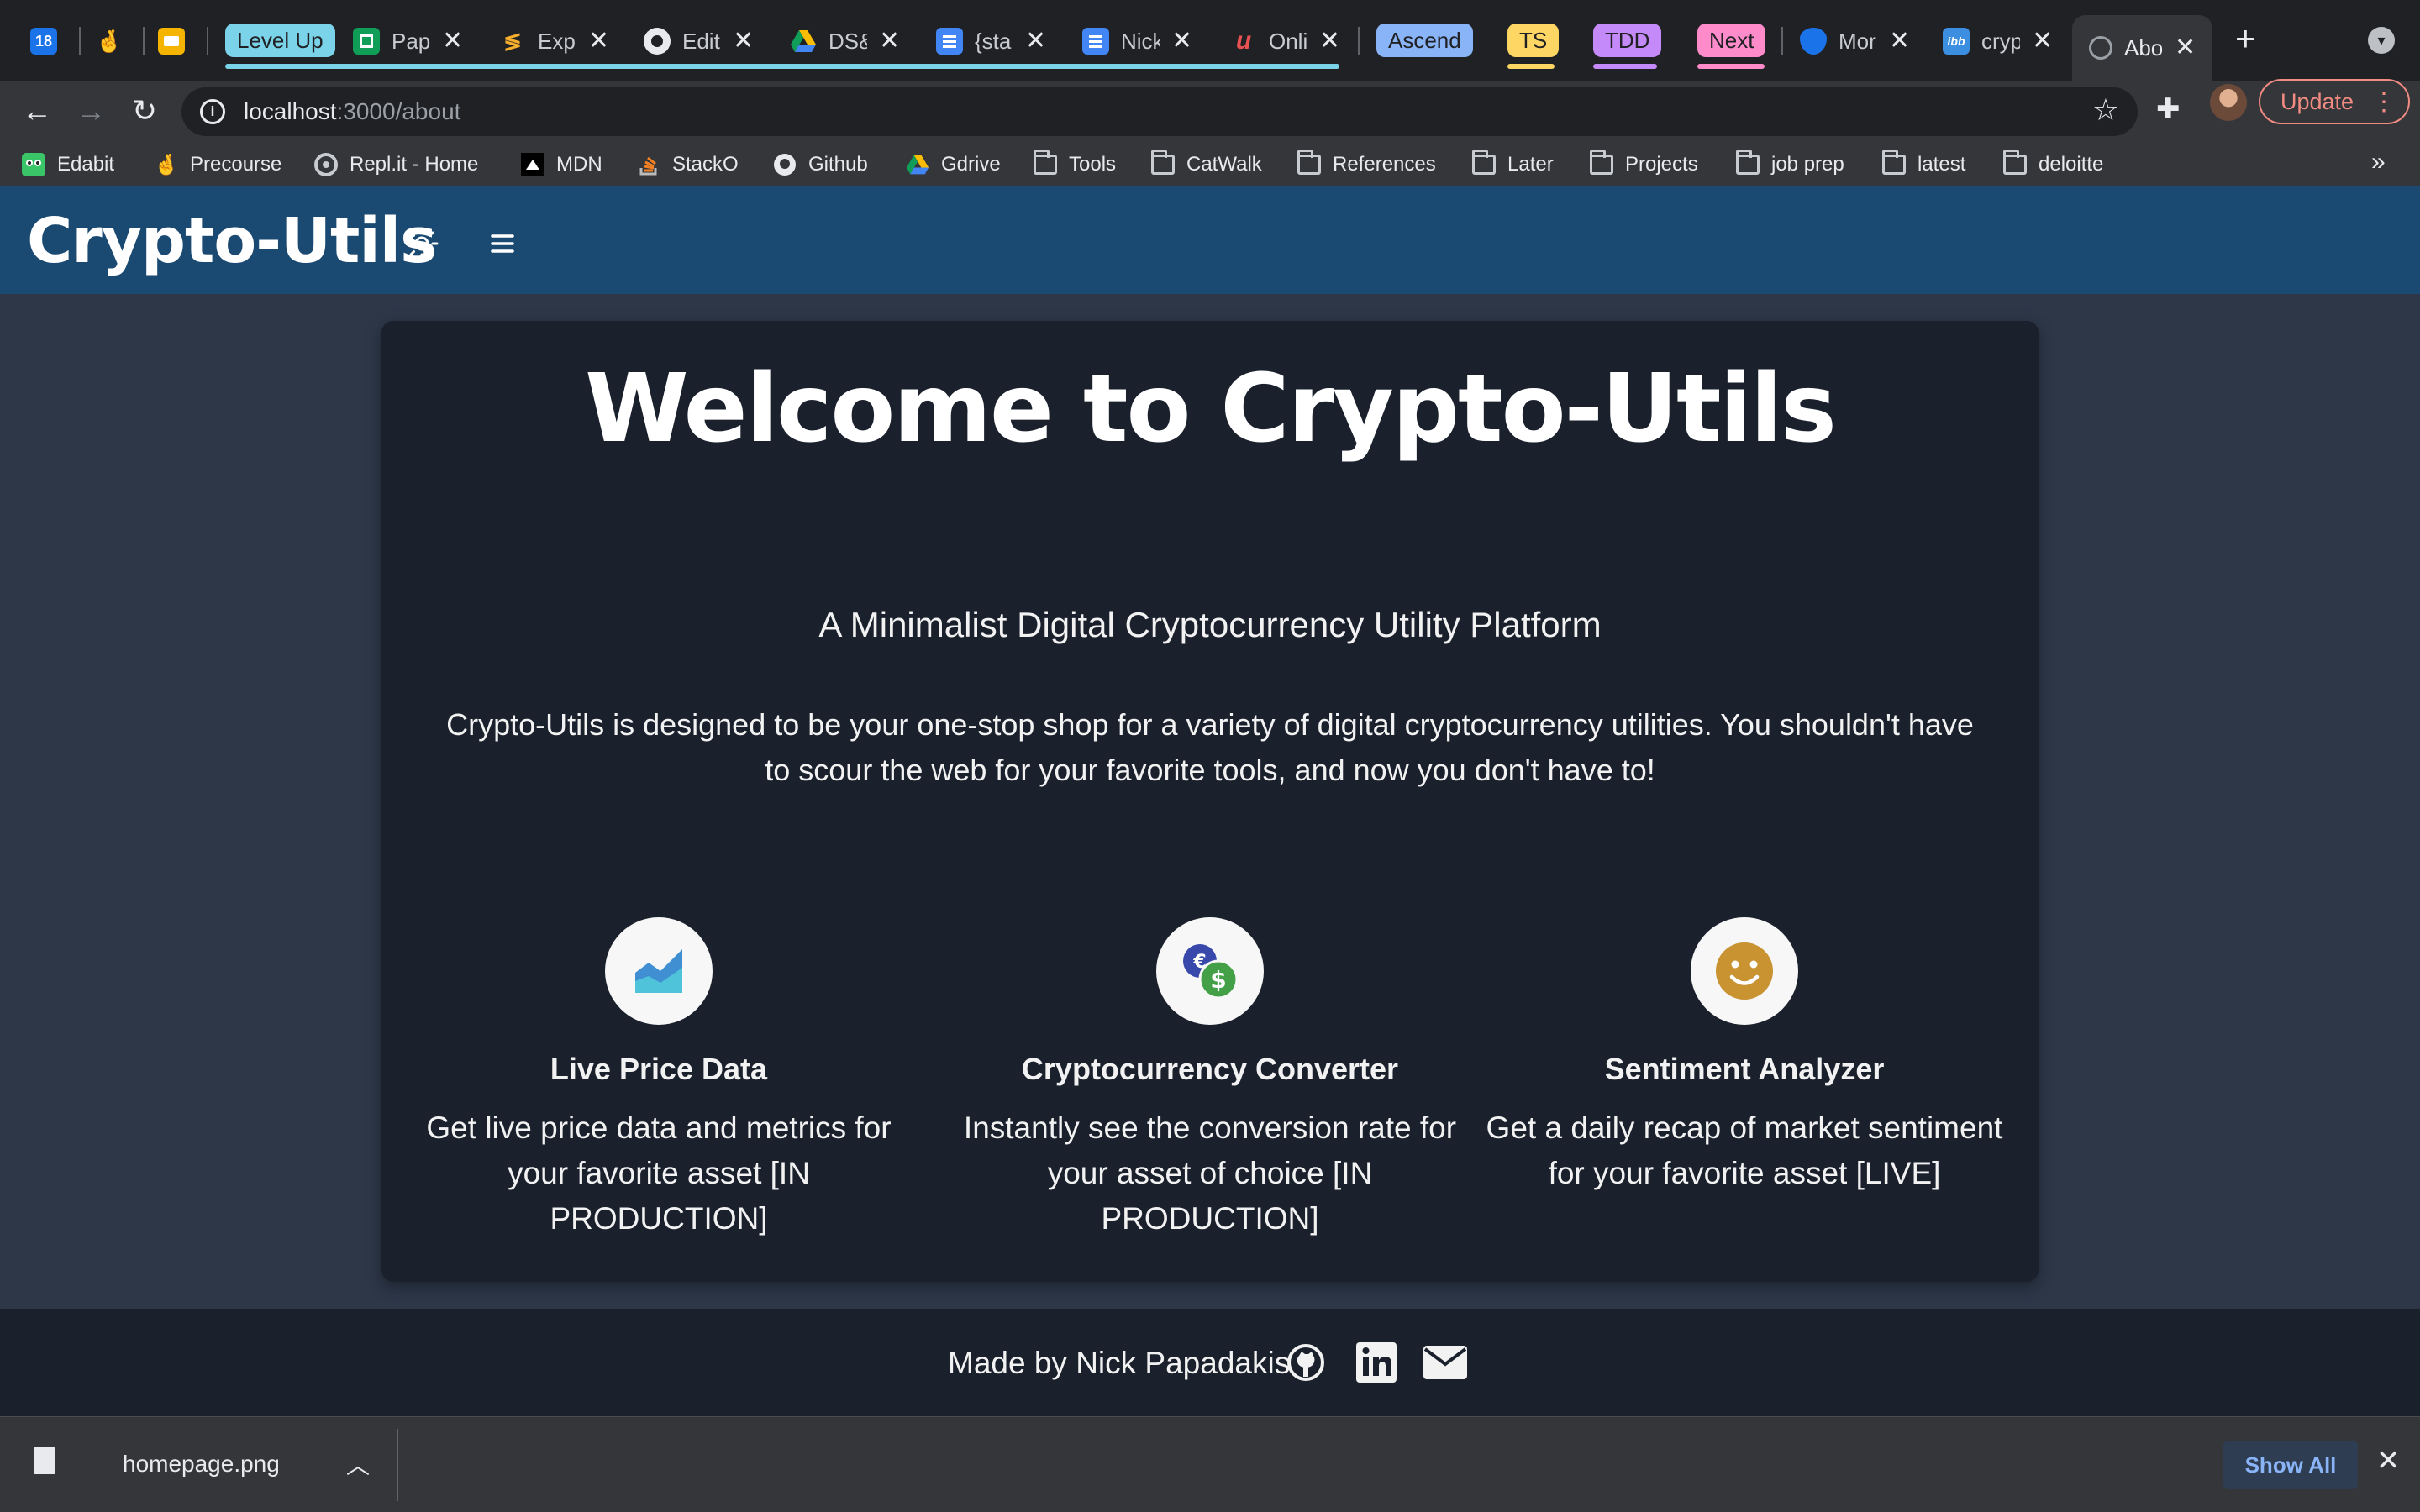 This screenshot has height=1512, width=2420. Describe the element at coordinates (352, 111) in the screenshot. I see `url-text: localhost:3000/about` at that location.